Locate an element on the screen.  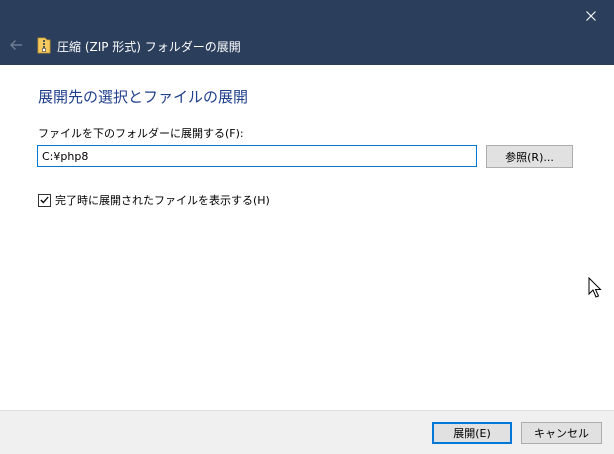
close-button is located at coordinates (591, 15).